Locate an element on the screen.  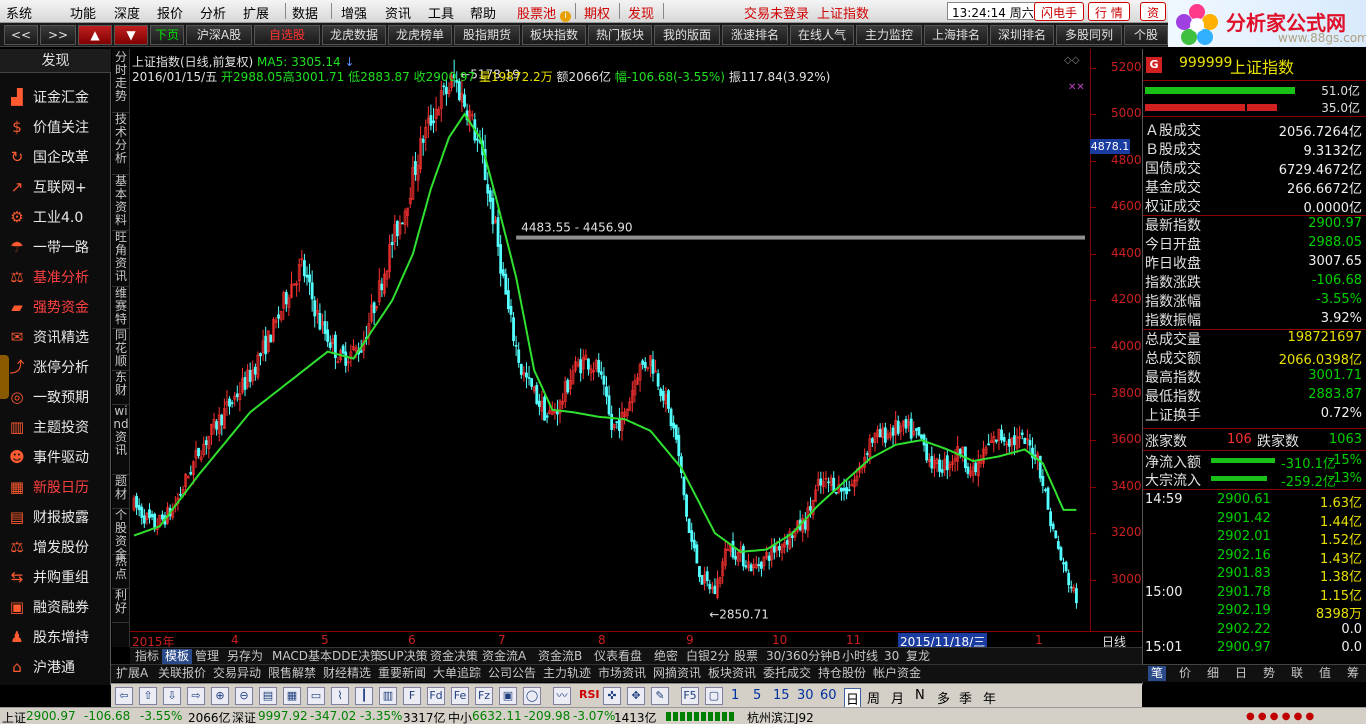
rsi-button: RSI is located at coordinates (589, 694).